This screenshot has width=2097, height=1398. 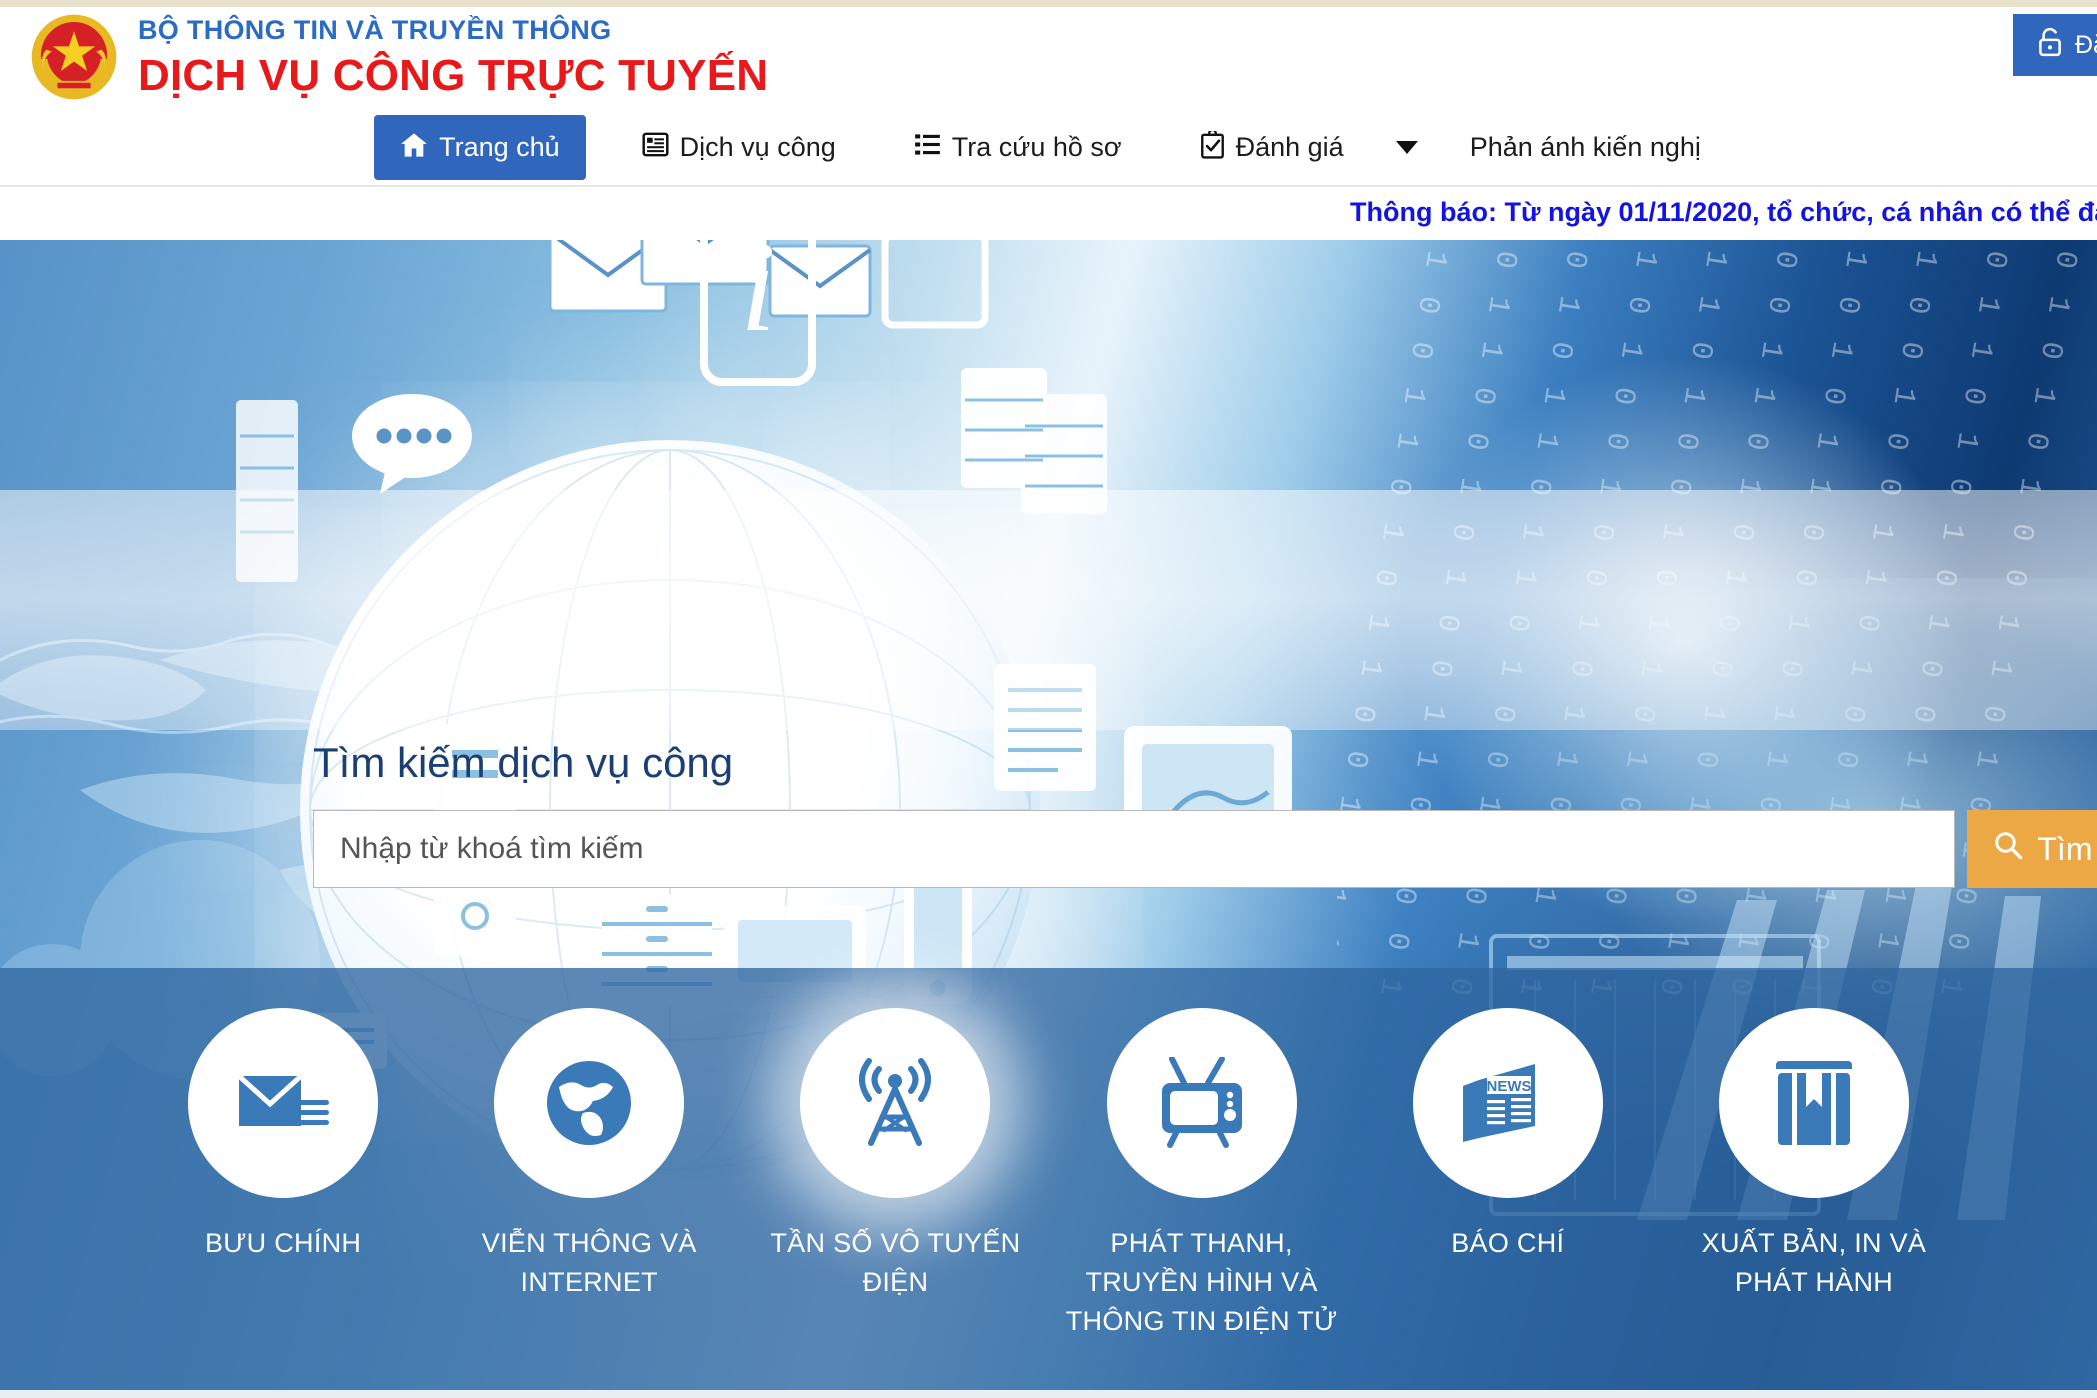 What do you see at coordinates (1814, 1263) in the screenshot?
I see `category-label: XUẤT BẢN, IN VÀ PHÁT HÀNH` at bounding box center [1814, 1263].